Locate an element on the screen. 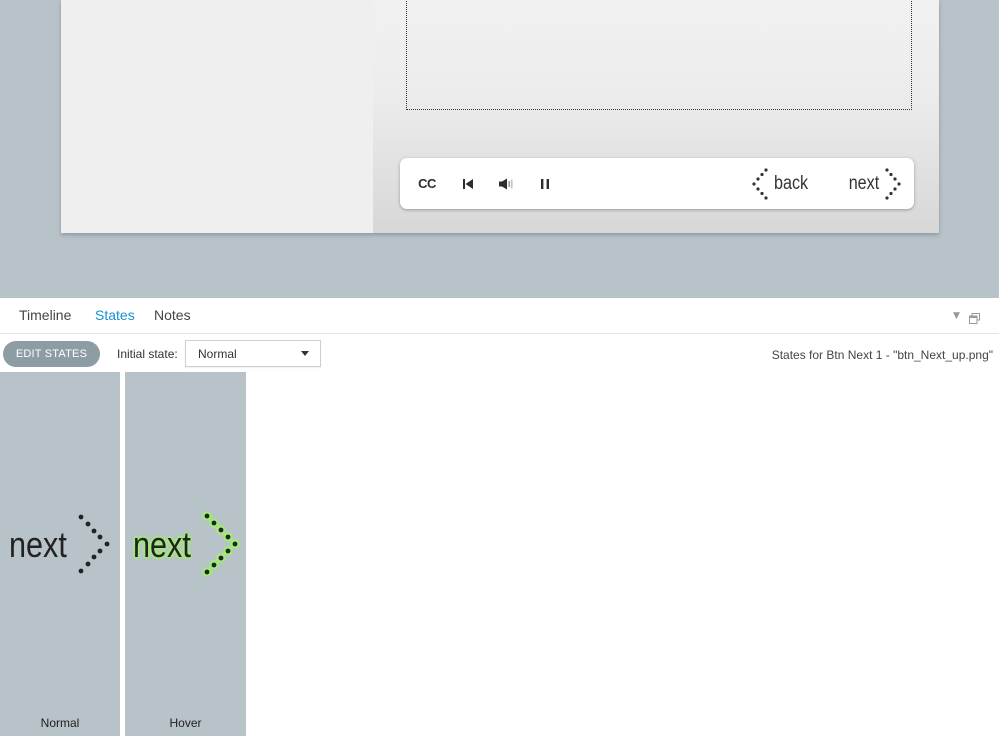 This screenshot has height=736, width=999. state-art-normal: next is located at coordinates (60, 547).